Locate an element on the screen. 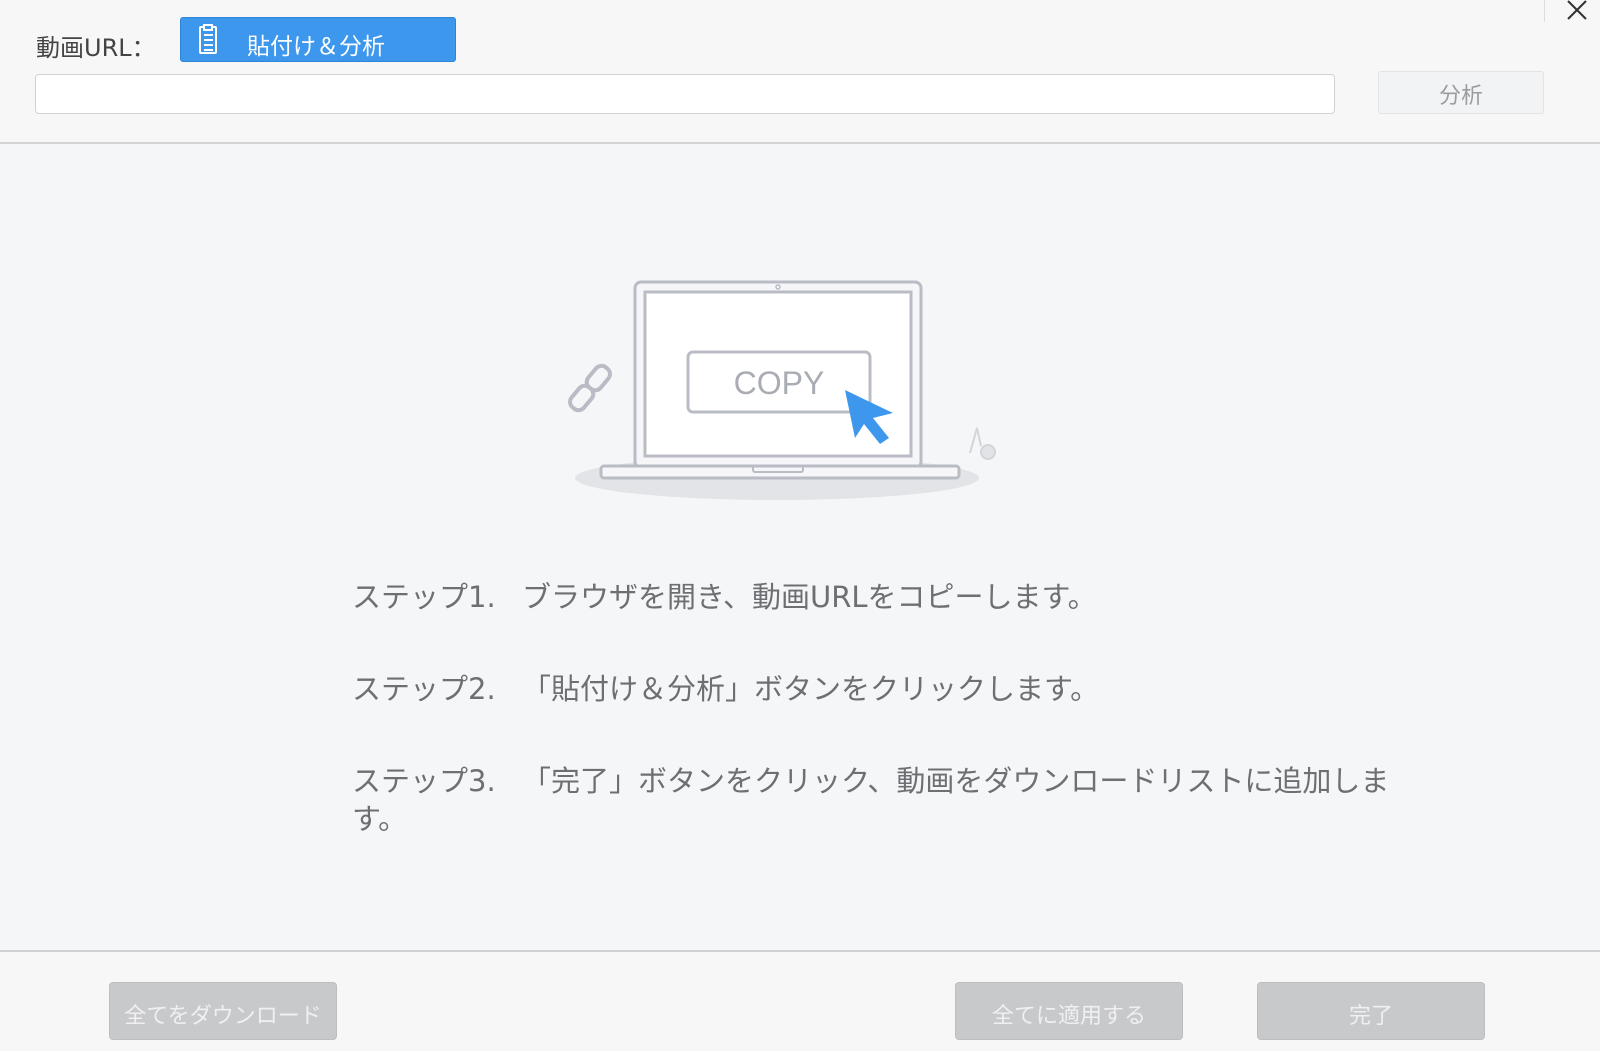 This screenshot has width=1600, height=1051. step-1: ステップ1. ブラウザを開き、動画URLをコピーします。 is located at coordinates (724, 595).